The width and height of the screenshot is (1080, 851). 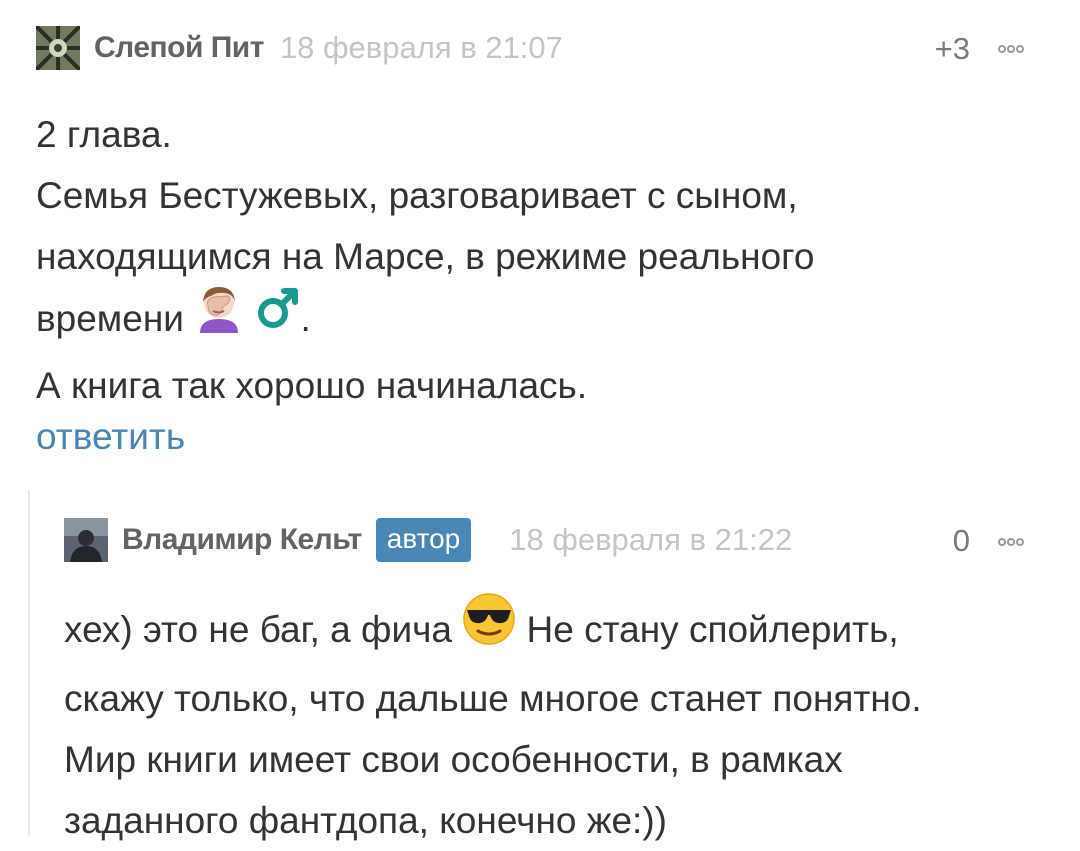 What do you see at coordinates (110, 318) in the screenshot?
I see `comment-line-text: времени` at bounding box center [110, 318].